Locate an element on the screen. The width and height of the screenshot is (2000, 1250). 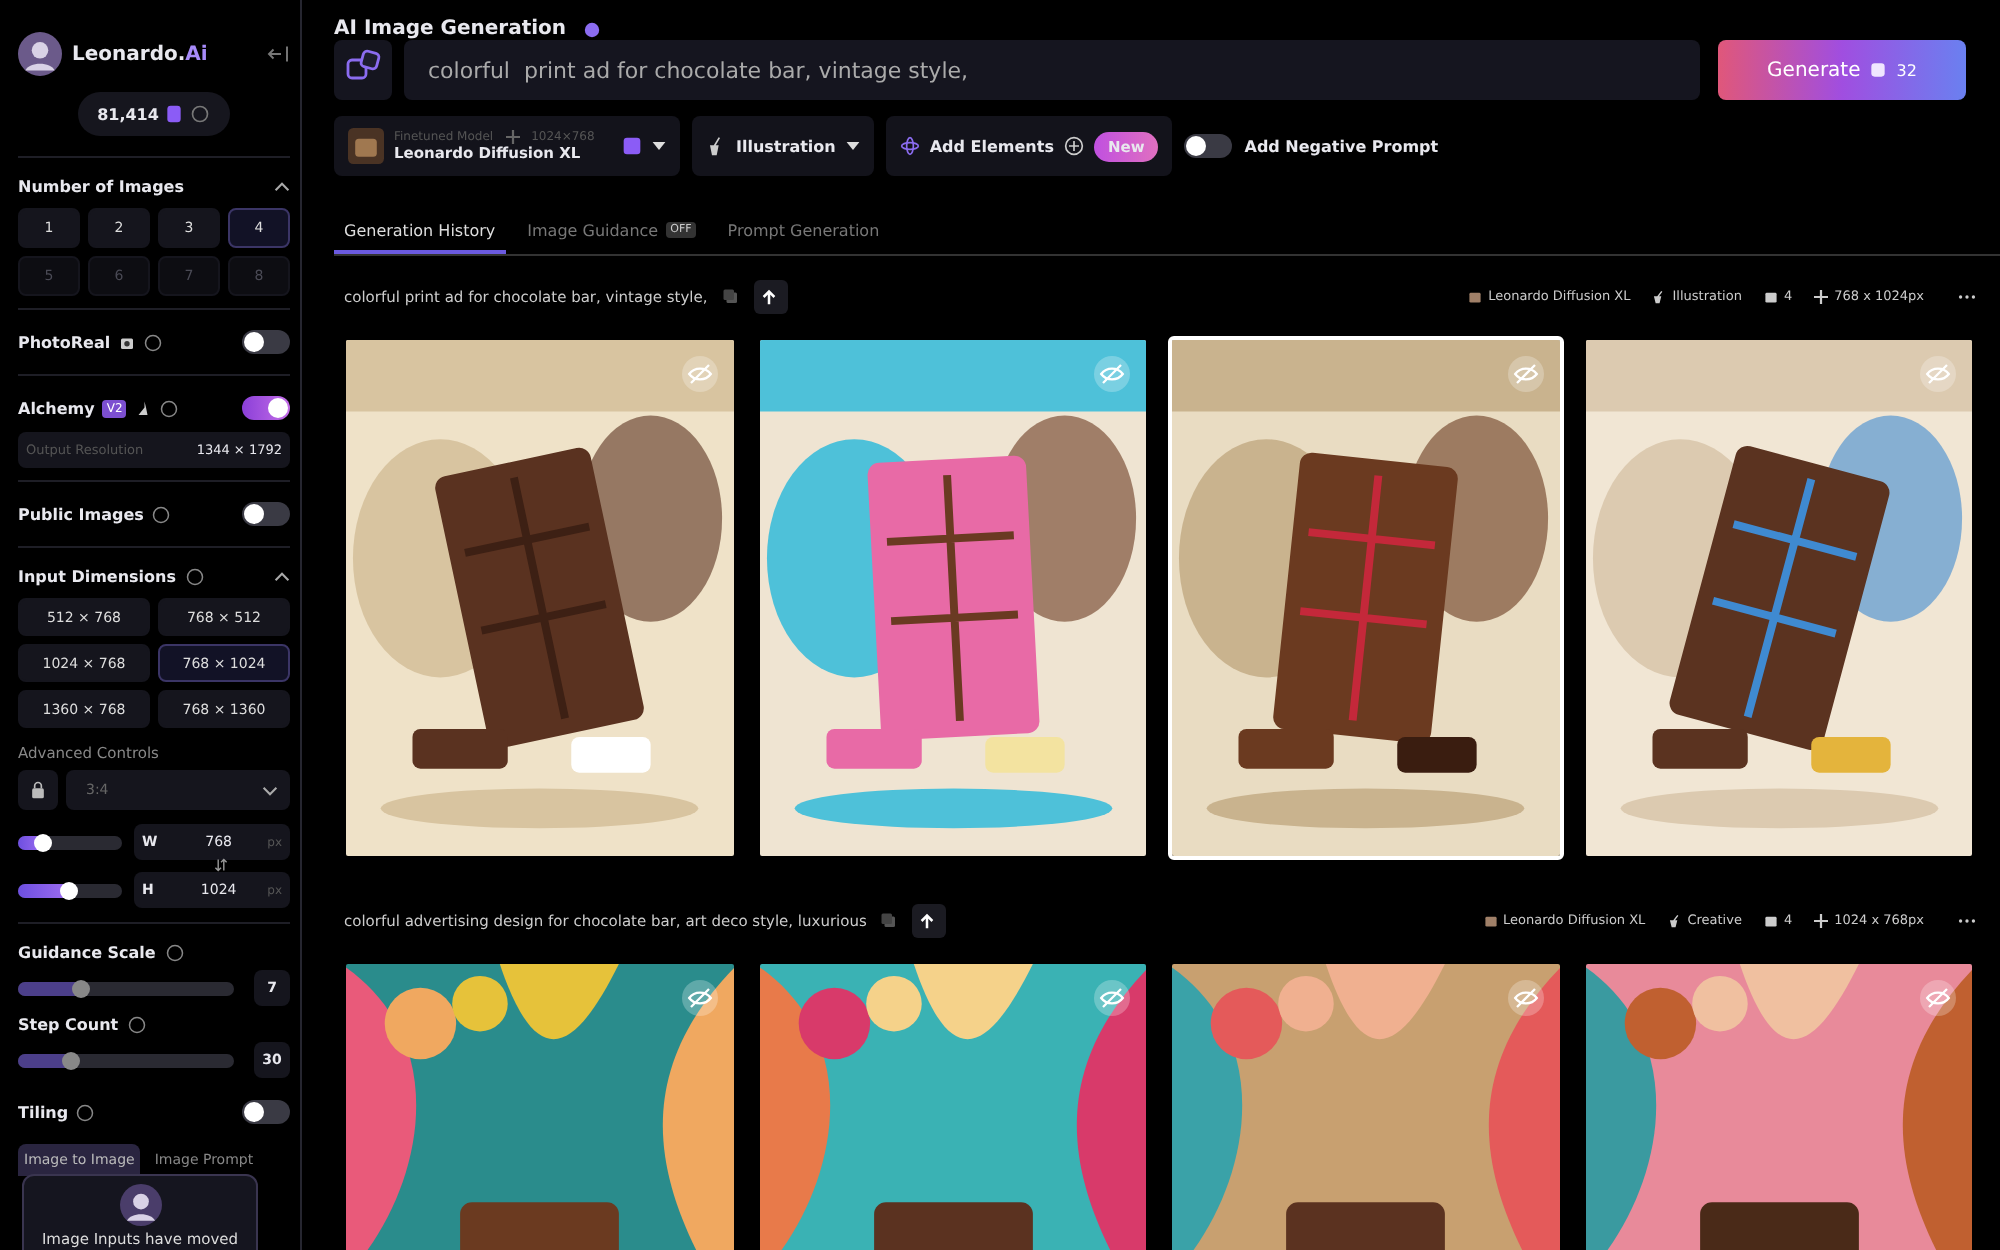
tab: Generation History is located at coordinates (420, 232).